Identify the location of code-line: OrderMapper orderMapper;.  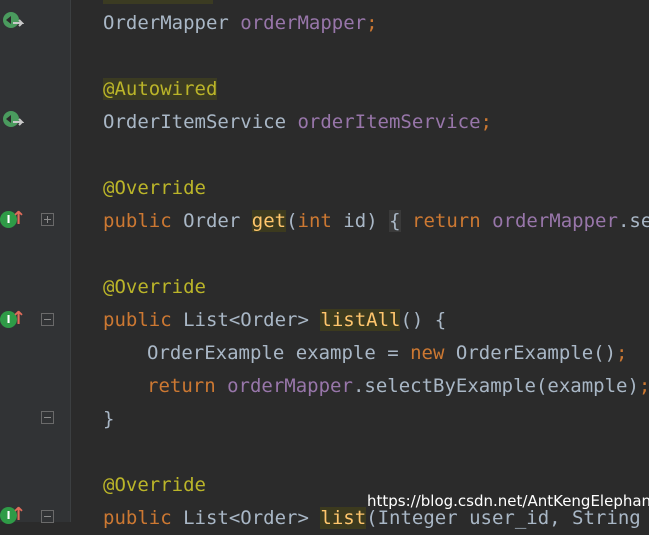
(240, 23).